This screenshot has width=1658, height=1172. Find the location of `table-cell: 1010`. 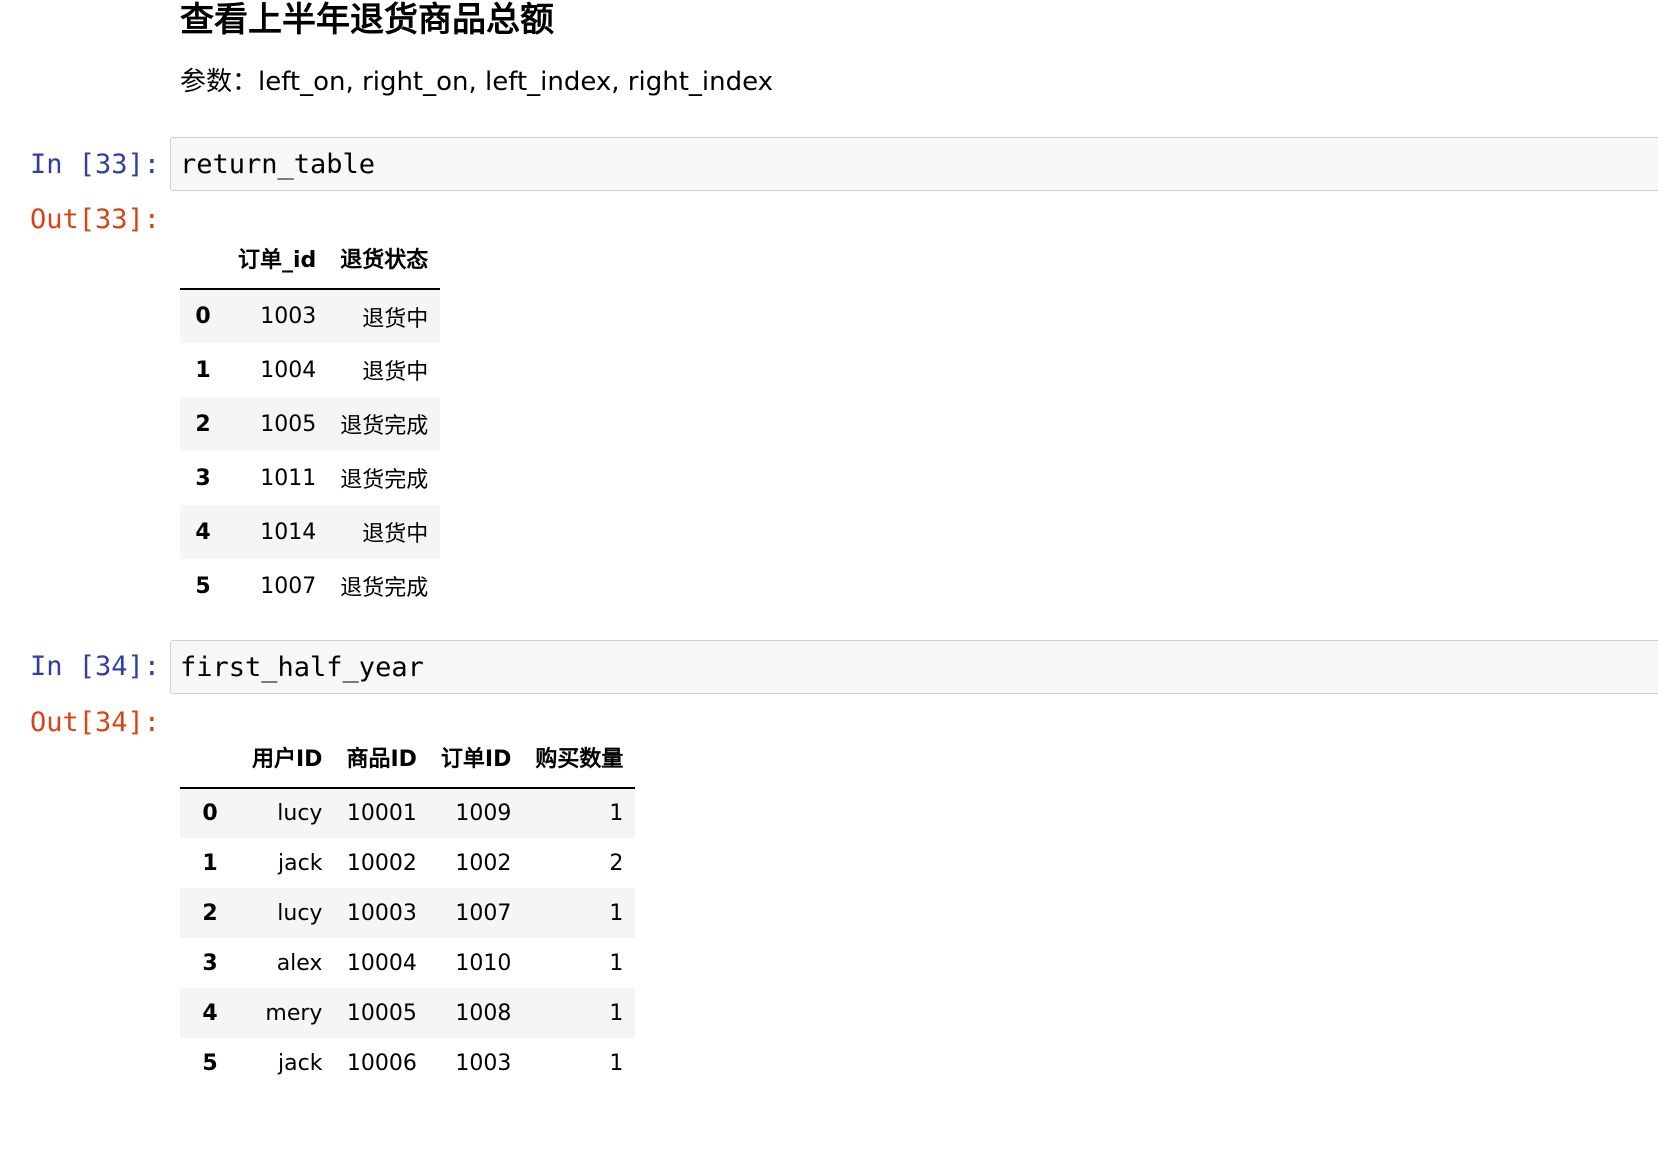

table-cell: 1010 is located at coordinates (483, 963).